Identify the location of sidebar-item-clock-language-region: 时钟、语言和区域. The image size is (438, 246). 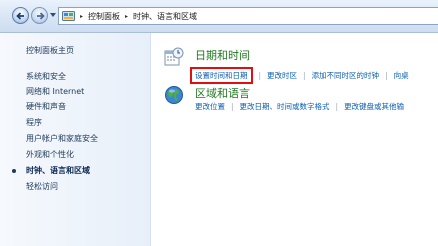
(58, 170).